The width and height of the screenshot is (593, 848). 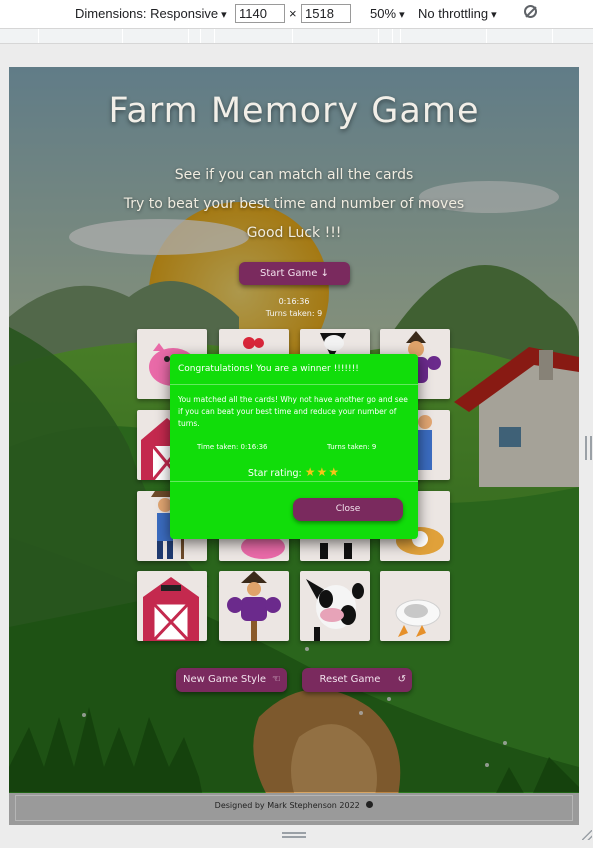 I want to click on new-game-style-label: New Game Style, so click(x=224, y=679).